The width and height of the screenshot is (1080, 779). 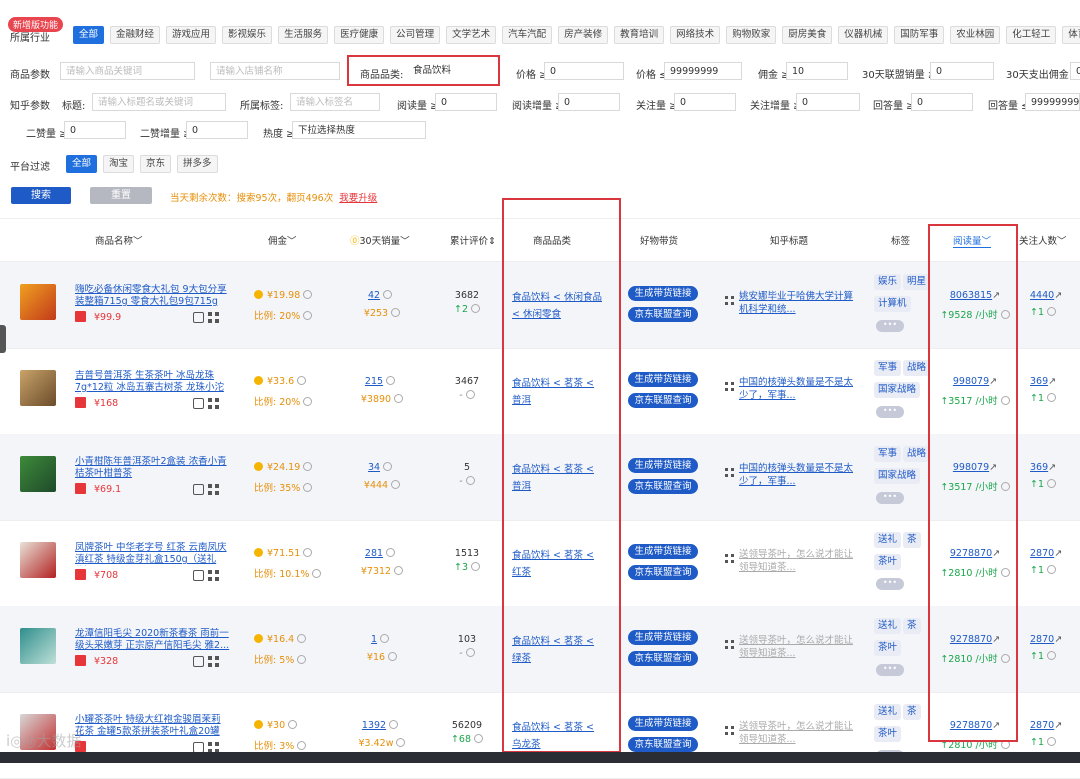 What do you see at coordinates (471, 35) in the screenshot?
I see `industry-tag: 文学艺术` at bounding box center [471, 35].